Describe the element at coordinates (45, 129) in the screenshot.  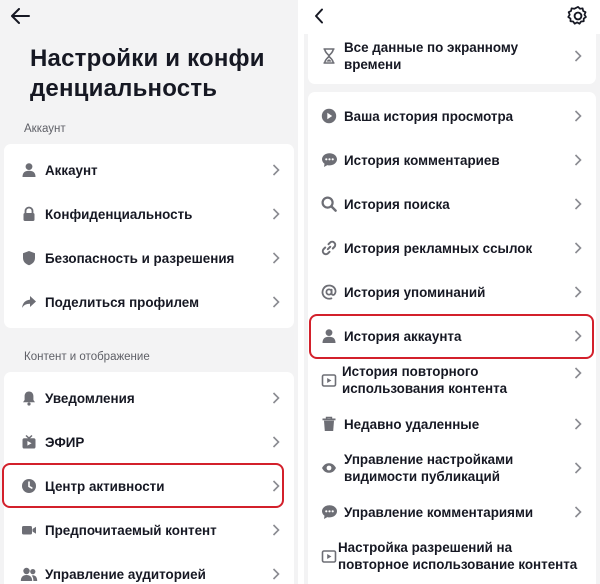
I see `section-label-account: Аккаунт` at that location.